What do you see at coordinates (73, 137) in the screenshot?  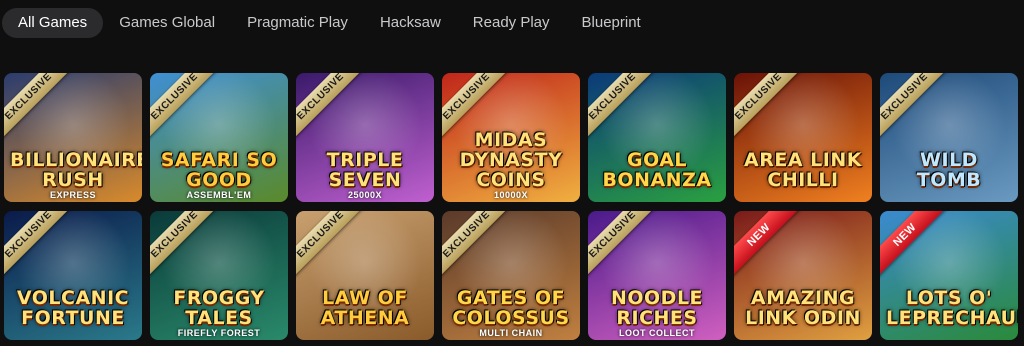 I see `game-tile: Billionaire Rush EXPRESS EXCLUSIVE` at bounding box center [73, 137].